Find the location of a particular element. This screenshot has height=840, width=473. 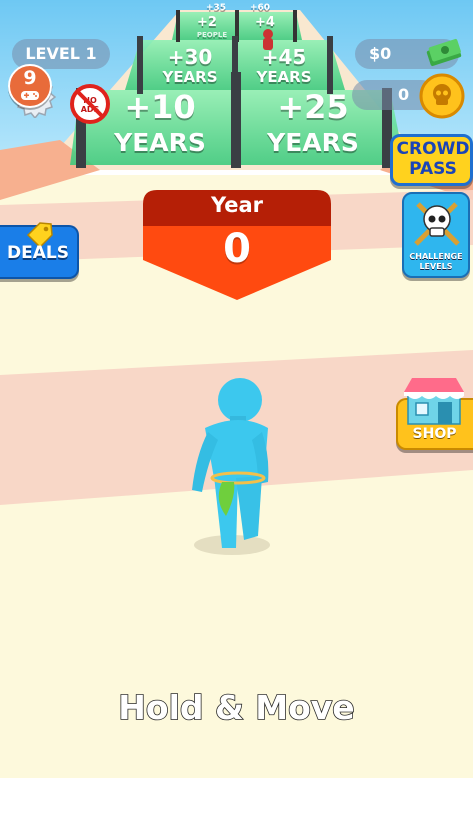

shop-label: SHOP is located at coordinates (434, 434).